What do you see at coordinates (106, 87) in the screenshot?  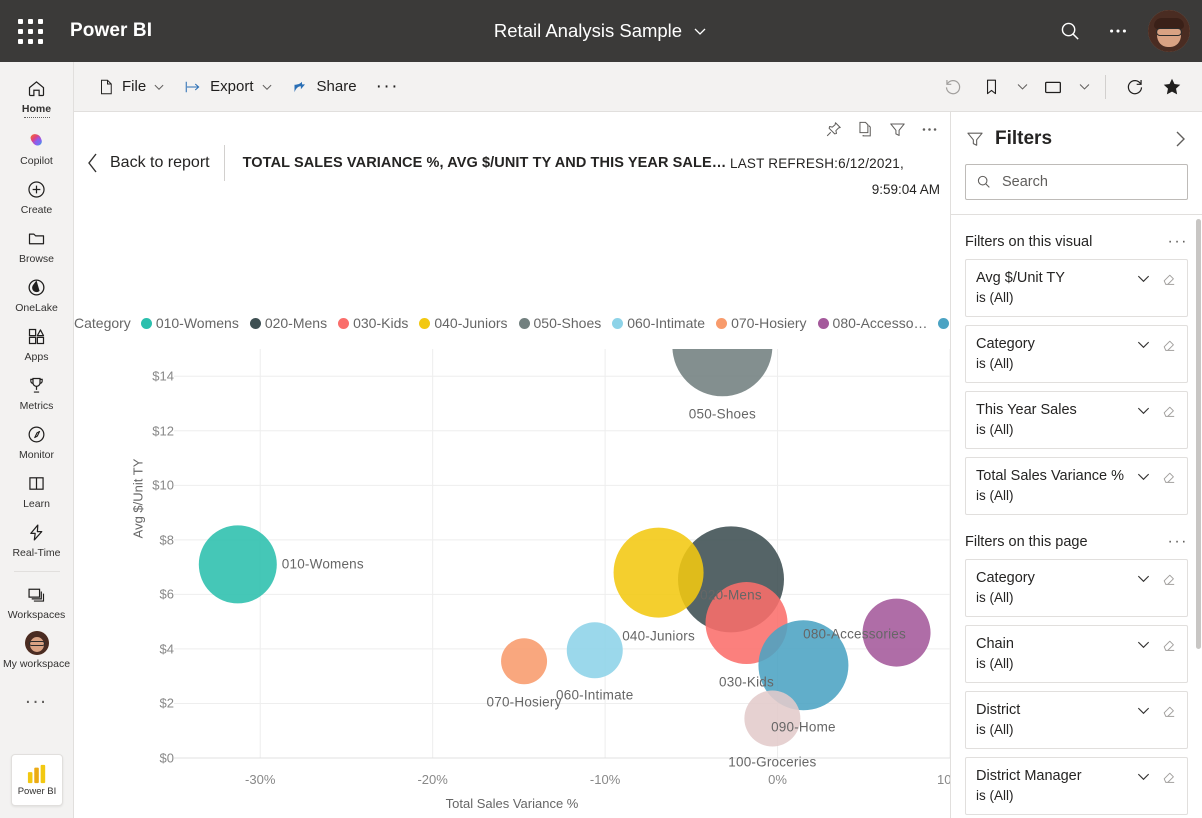 I see `file-icon` at bounding box center [106, 87].